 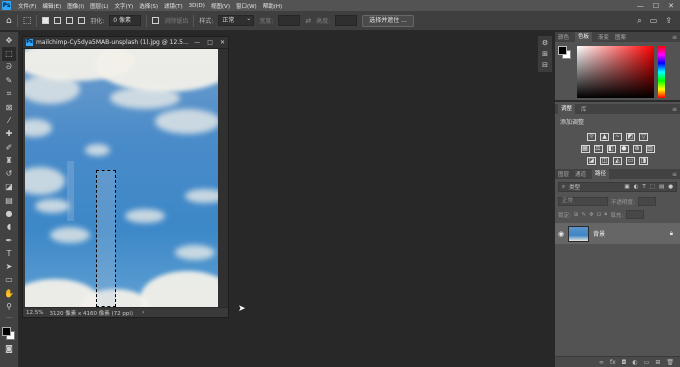 I want to click on menu-filter: 滤镜(T), so click(x=173, y=6).